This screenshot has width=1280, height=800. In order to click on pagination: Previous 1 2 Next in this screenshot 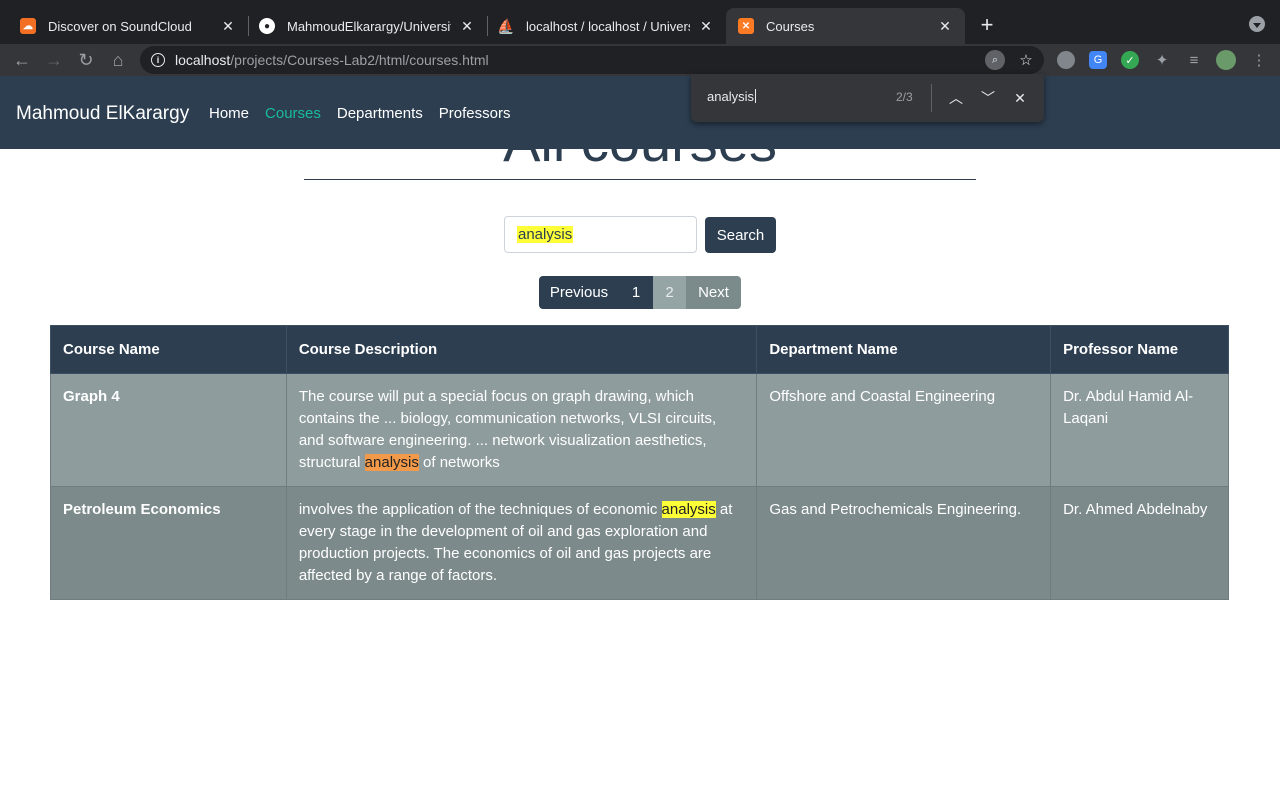, I will do `click(640, 292)`.